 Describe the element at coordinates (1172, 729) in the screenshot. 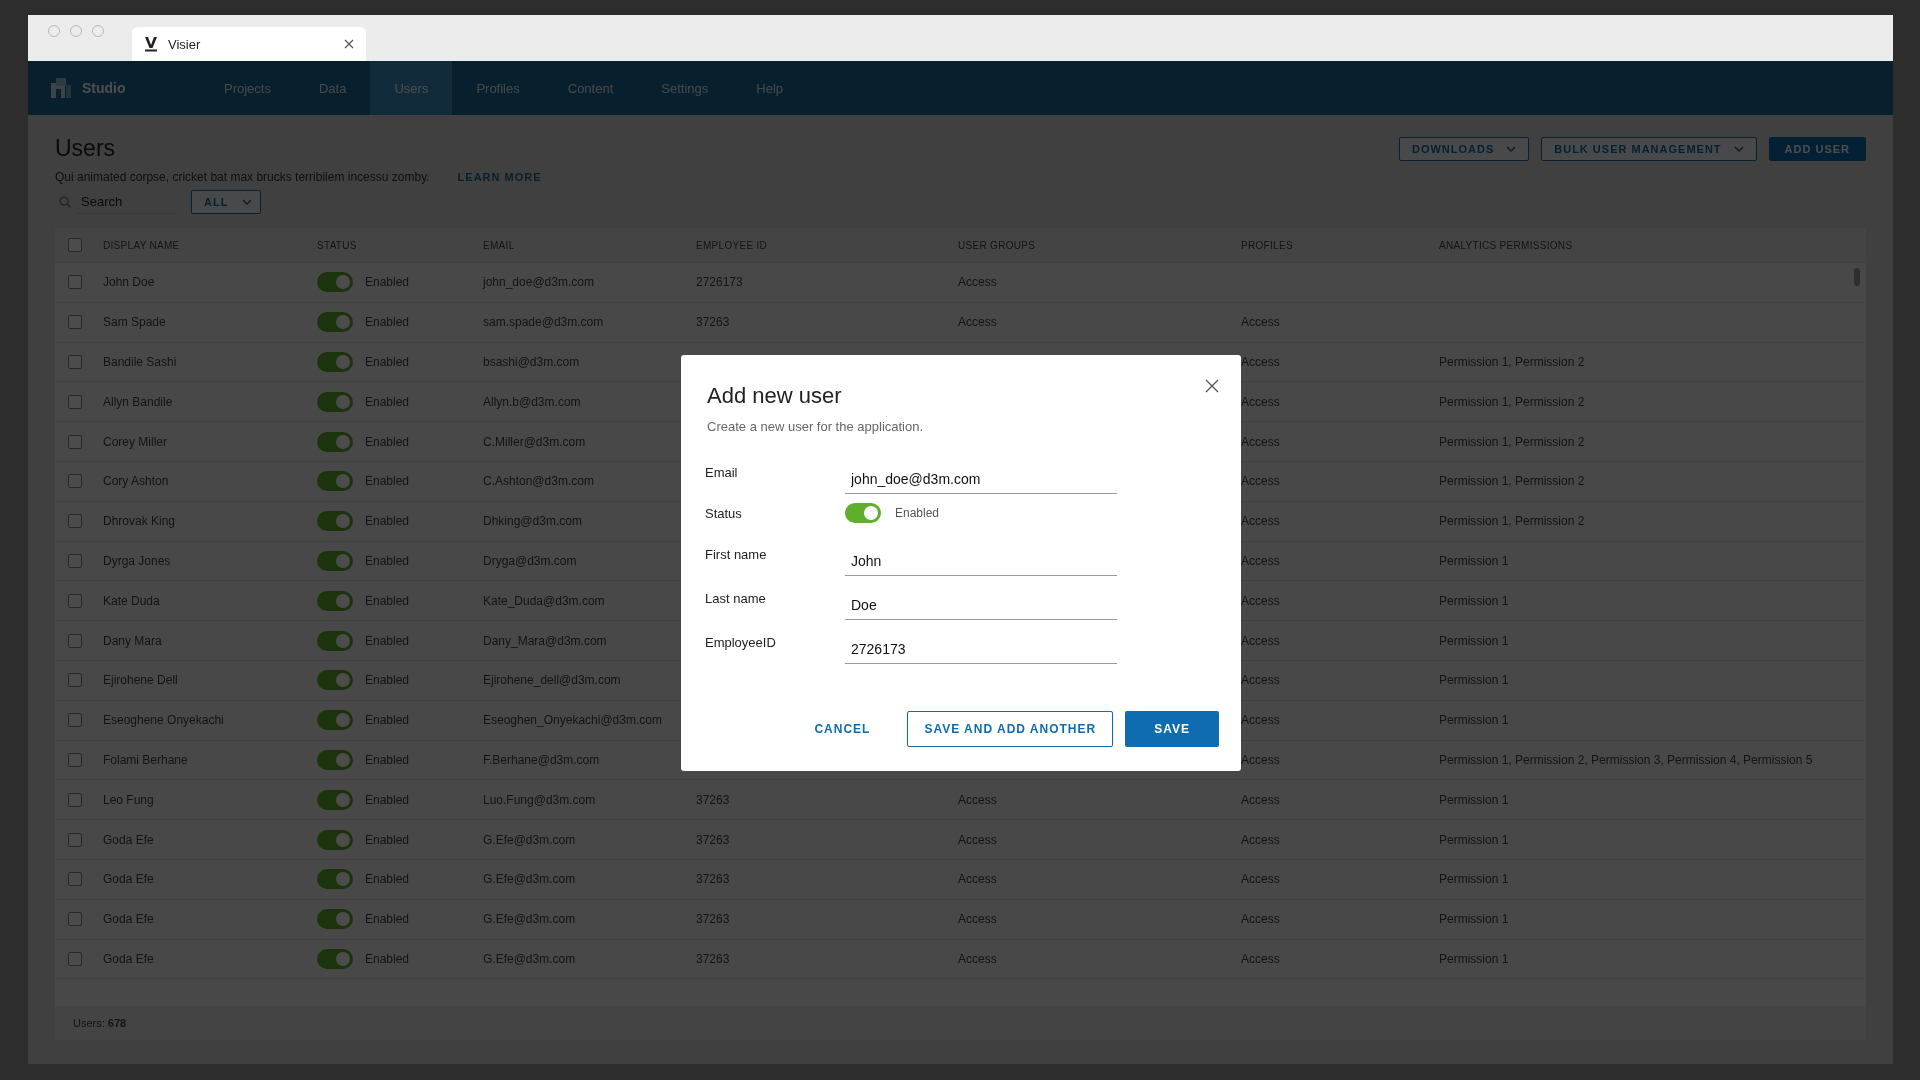

I see `save-button: SAVE` at that location.